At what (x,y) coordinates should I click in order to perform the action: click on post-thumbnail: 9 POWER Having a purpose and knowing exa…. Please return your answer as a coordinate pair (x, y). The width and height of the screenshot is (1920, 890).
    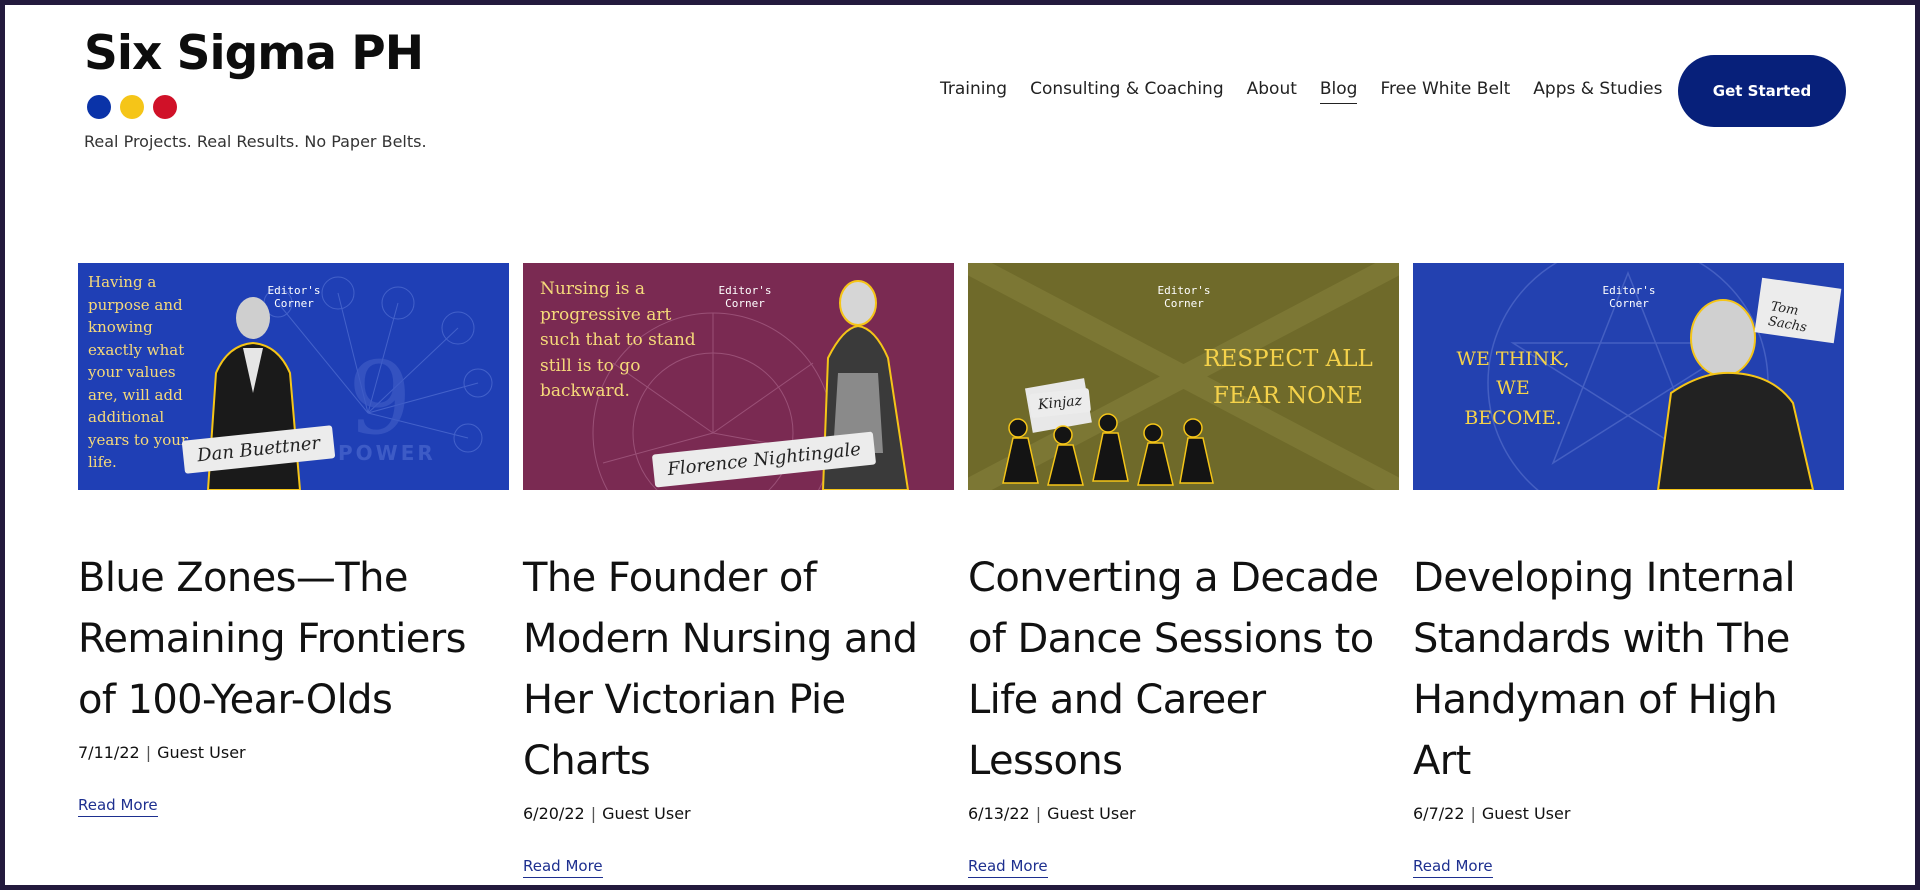
    Looking at the image, I should click on (293, 376).